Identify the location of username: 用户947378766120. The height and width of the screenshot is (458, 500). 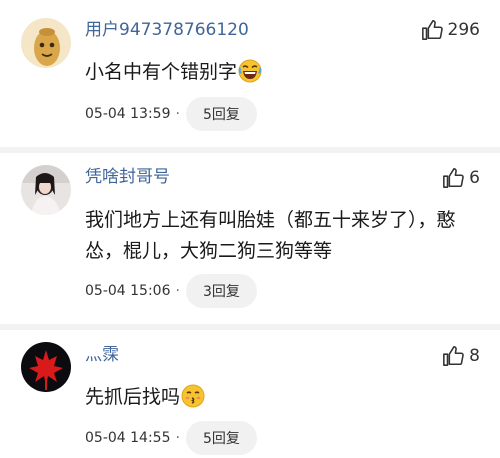
(167, 30).